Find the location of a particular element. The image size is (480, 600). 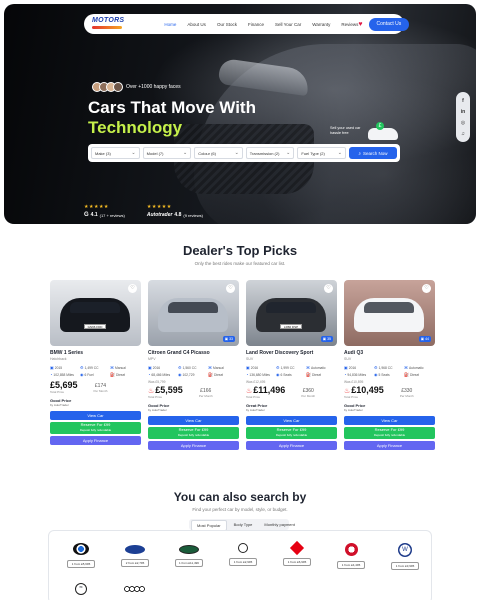

photo-count-badge: ▣ 35 is located at coordinates (326, 339).